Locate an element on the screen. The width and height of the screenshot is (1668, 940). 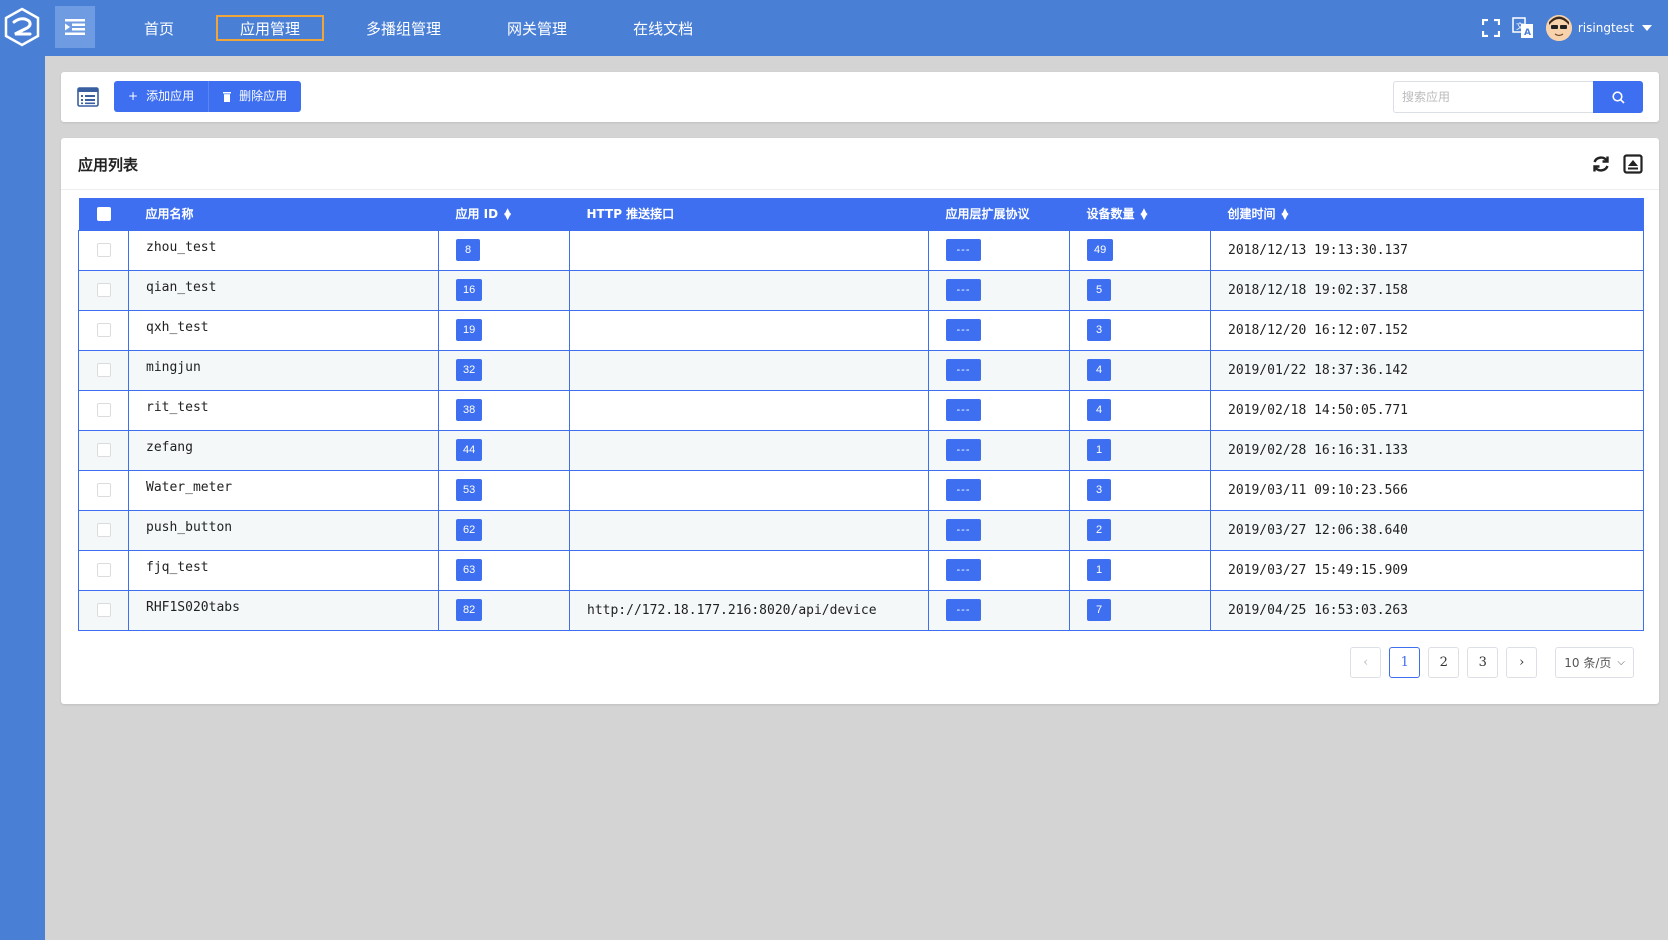
device-count-badge: 1 is located at coordinates (1099, 570).